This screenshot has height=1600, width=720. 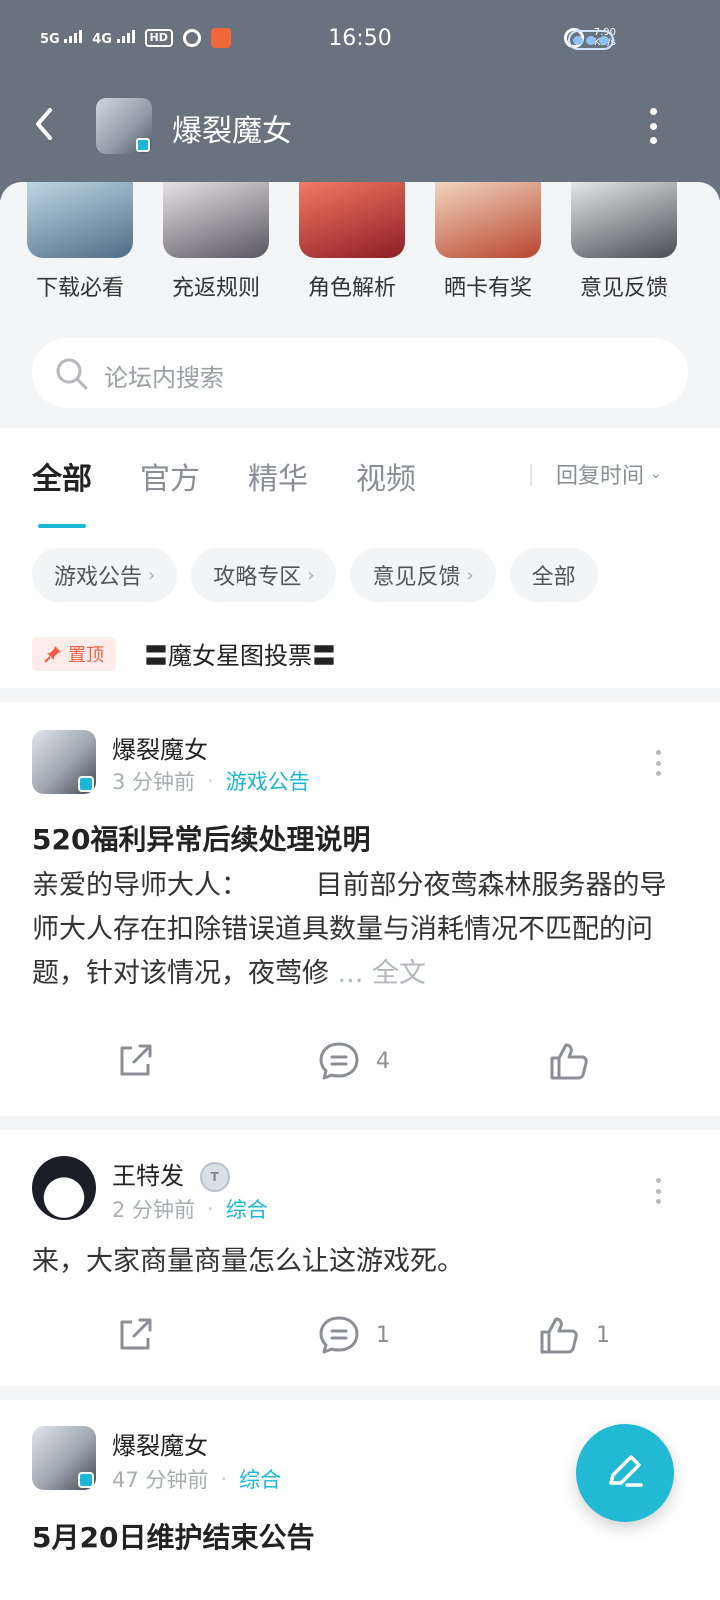 I want to click on chip-all: 全部, so click(x=553, y=575).